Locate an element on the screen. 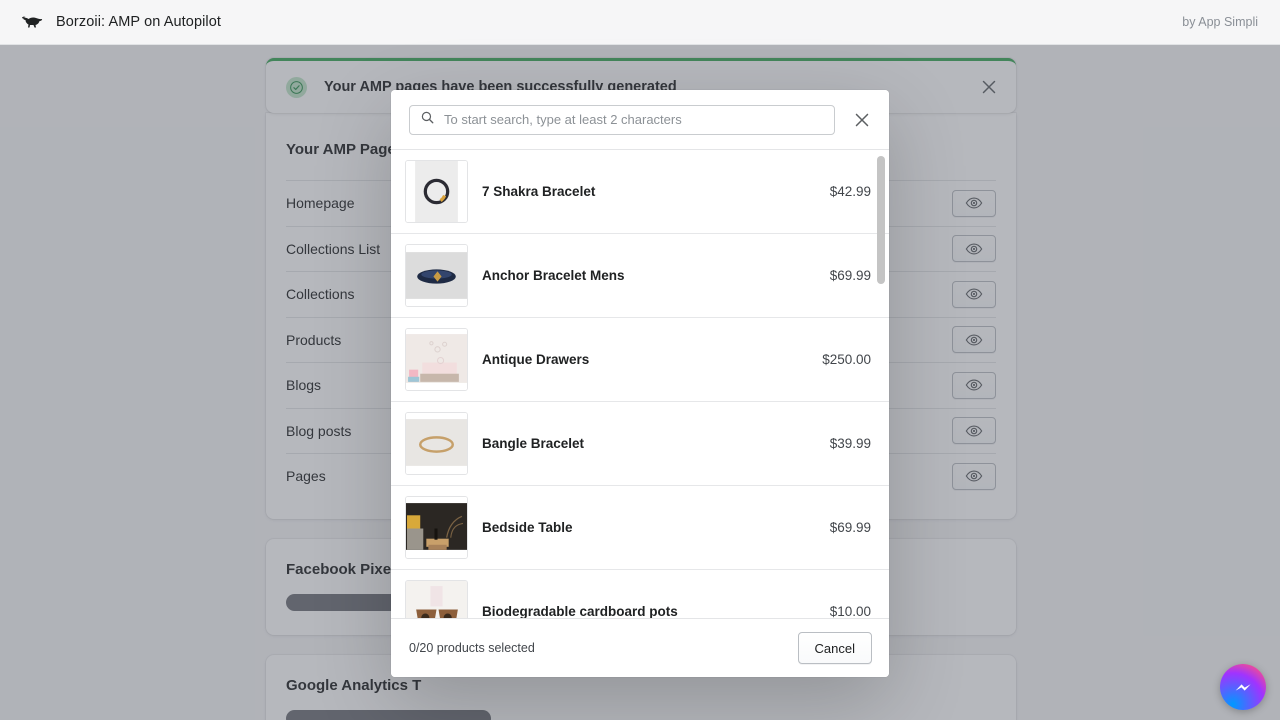  list-item: 7 Shakra Bracelet $42.99 is located at coordinates (640, 192).